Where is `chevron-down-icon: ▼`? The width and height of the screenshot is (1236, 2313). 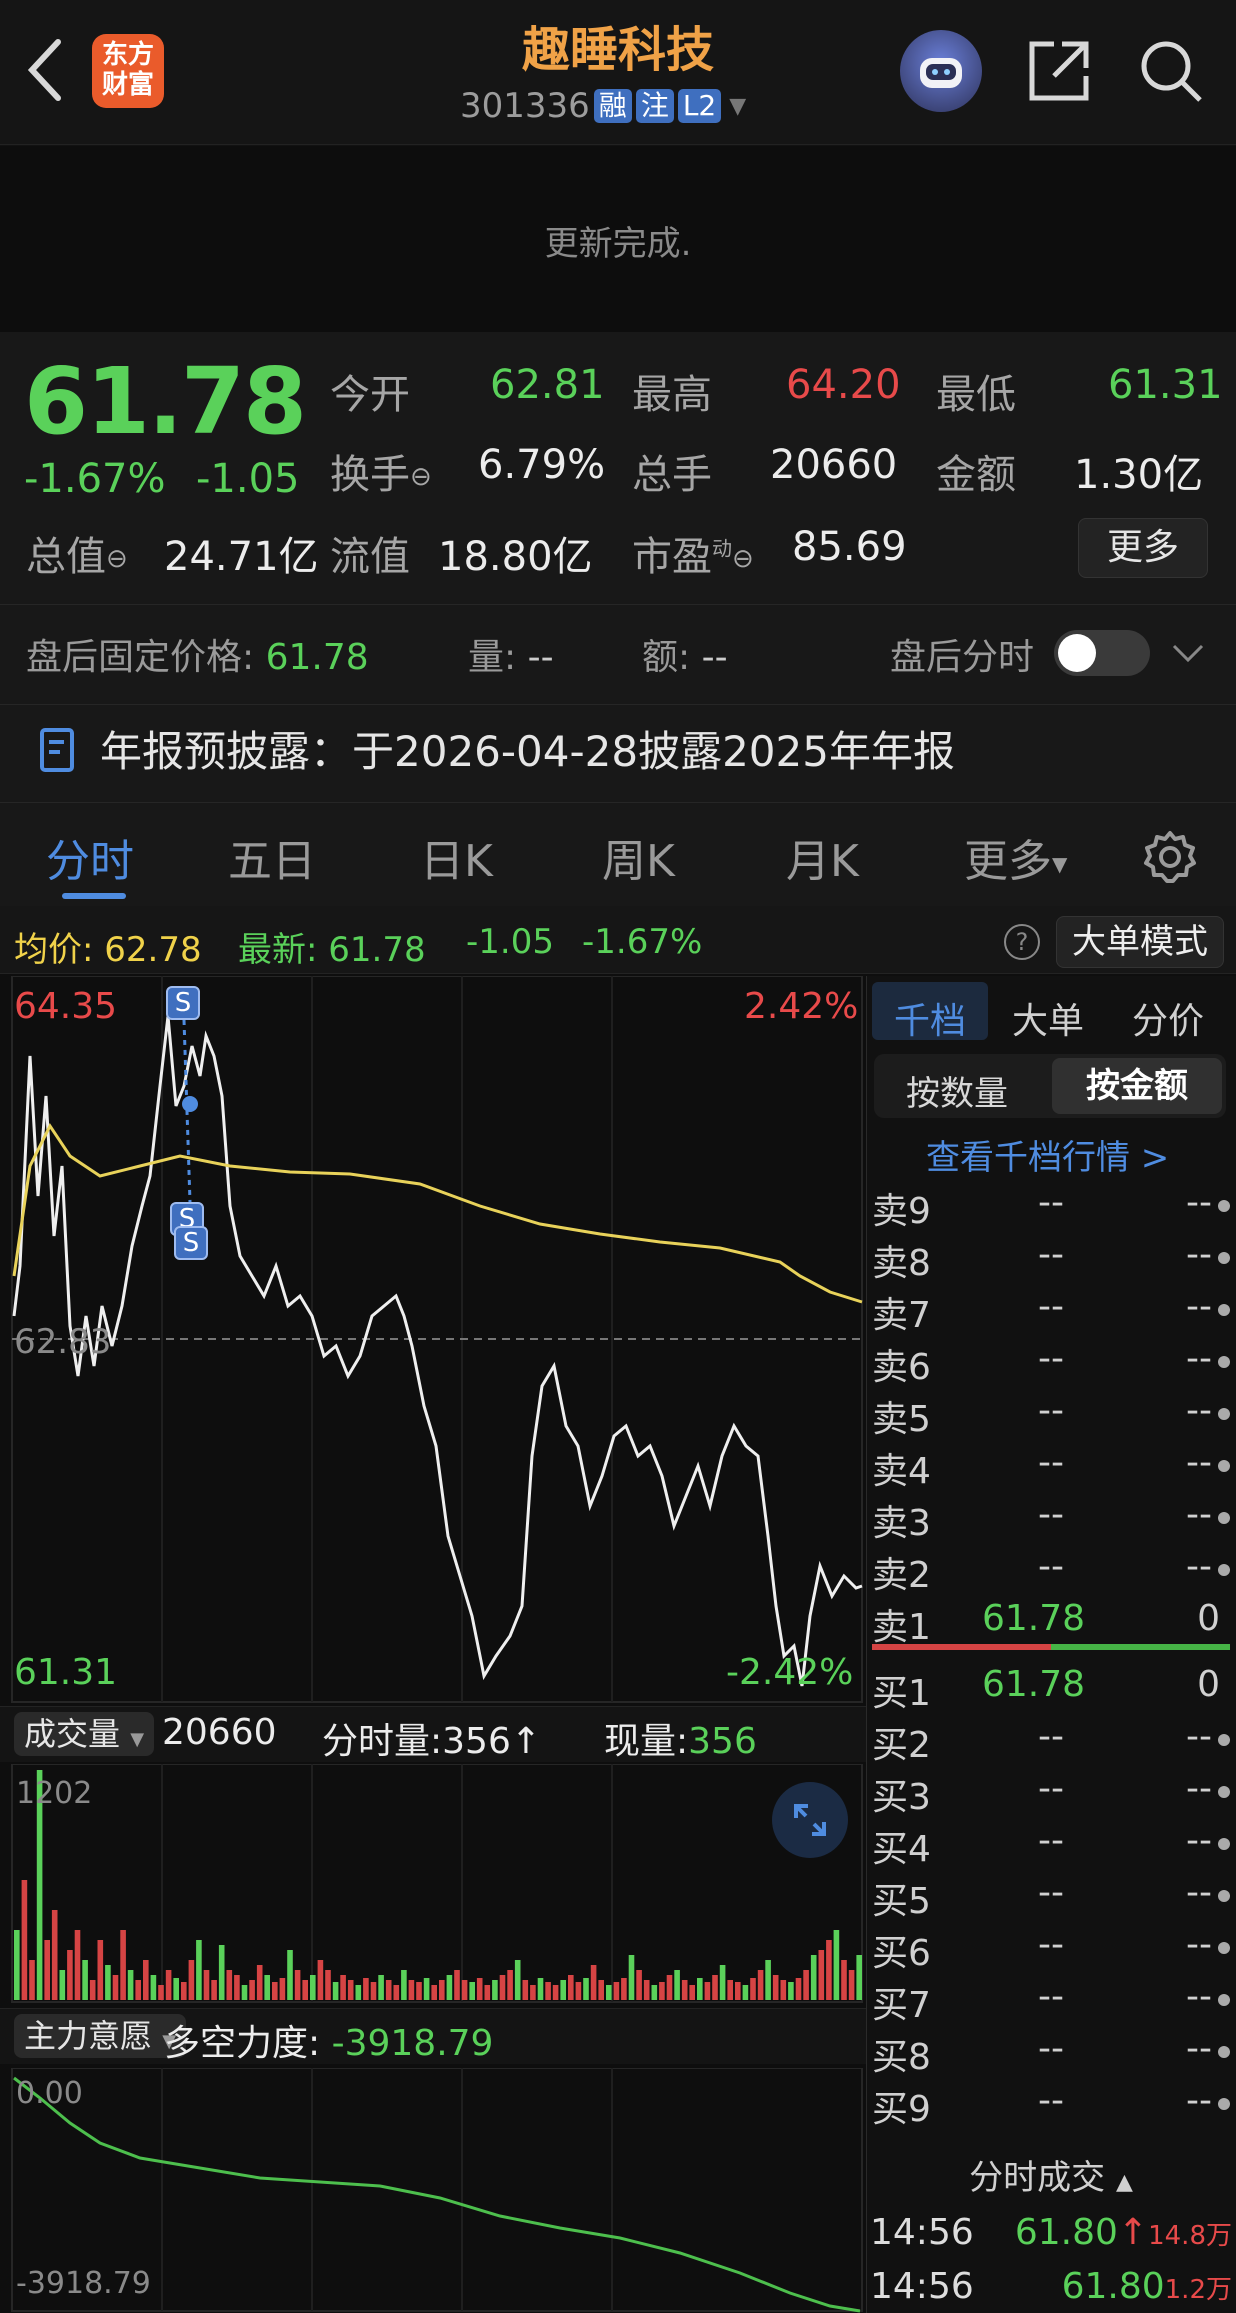
chevron-down-icon: ▼ is located at coordinates (737, 106).